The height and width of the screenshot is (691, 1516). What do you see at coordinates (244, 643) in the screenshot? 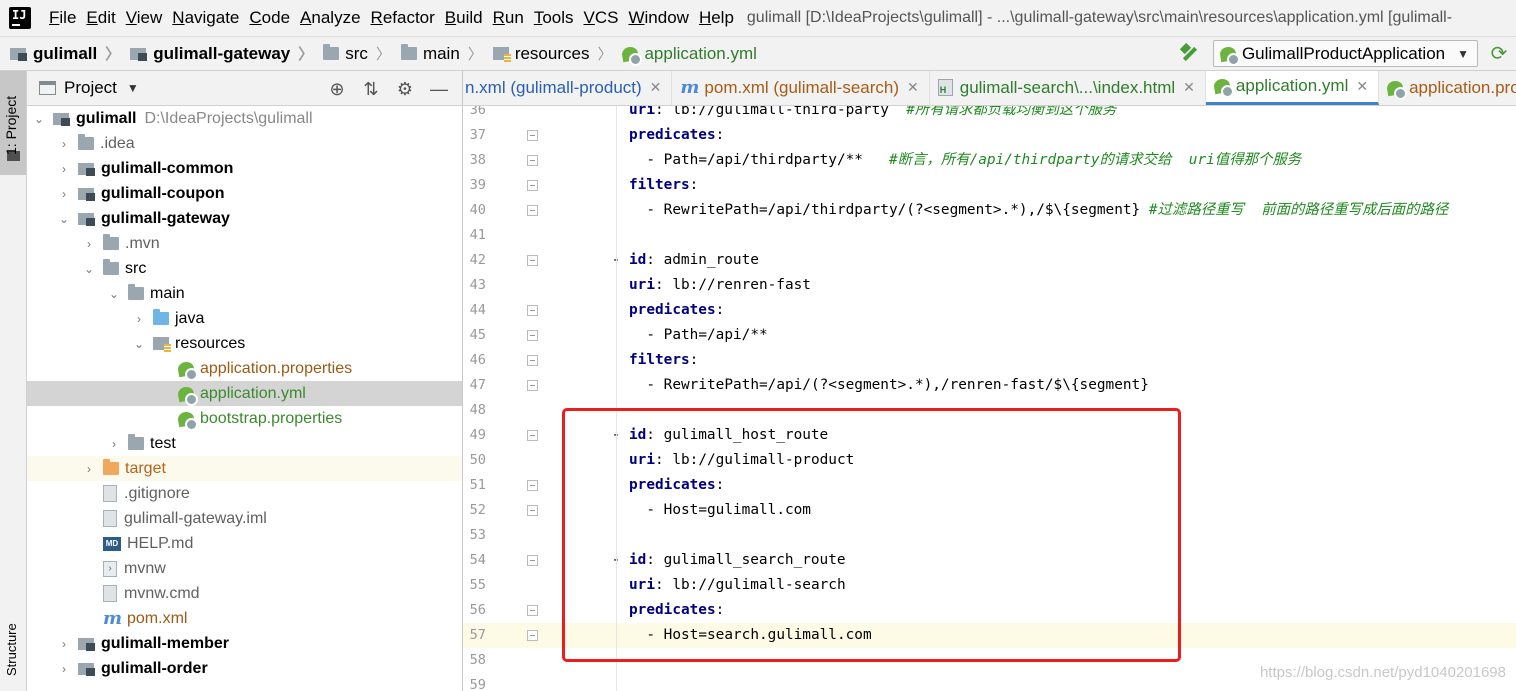
I see `tree-item-gulimall-member: › gulimall-member` at bounding box center [244, 643].